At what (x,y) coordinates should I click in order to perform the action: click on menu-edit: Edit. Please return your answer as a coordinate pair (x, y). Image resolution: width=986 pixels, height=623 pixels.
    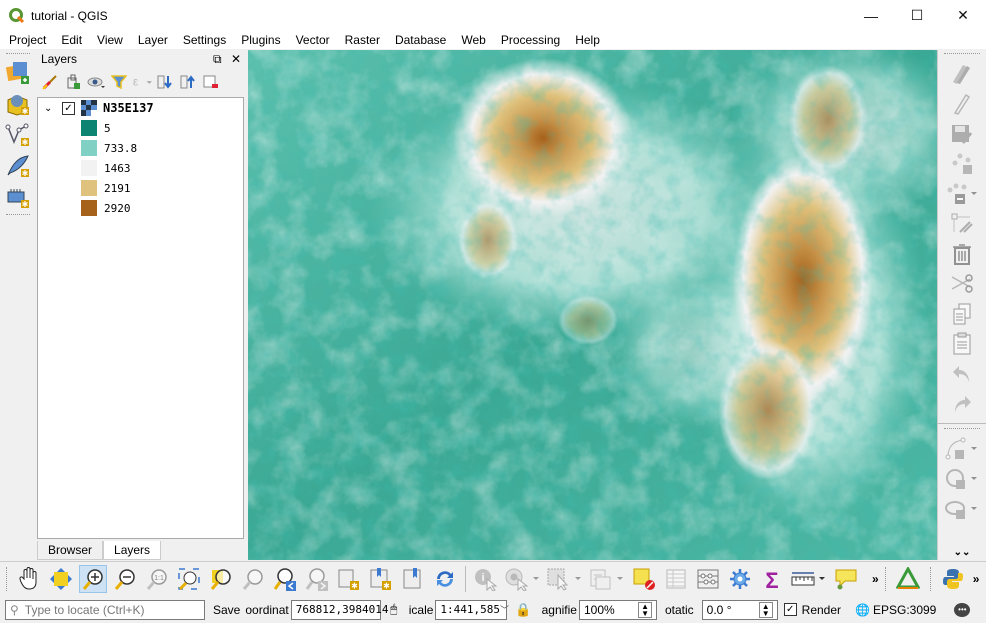
    Looking at the image, I should click on (71, 40).